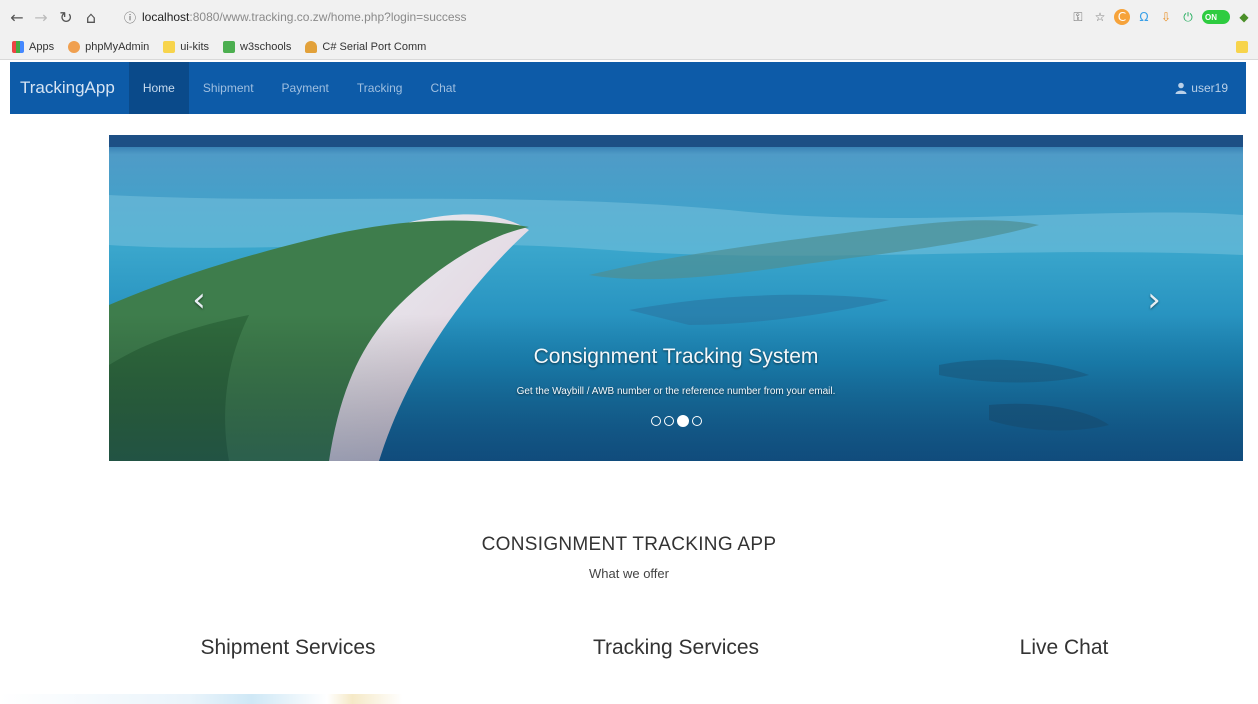  Describe the element at coordinates (311, 46) in the screenshot. I see `codeproject-icon` at that location.